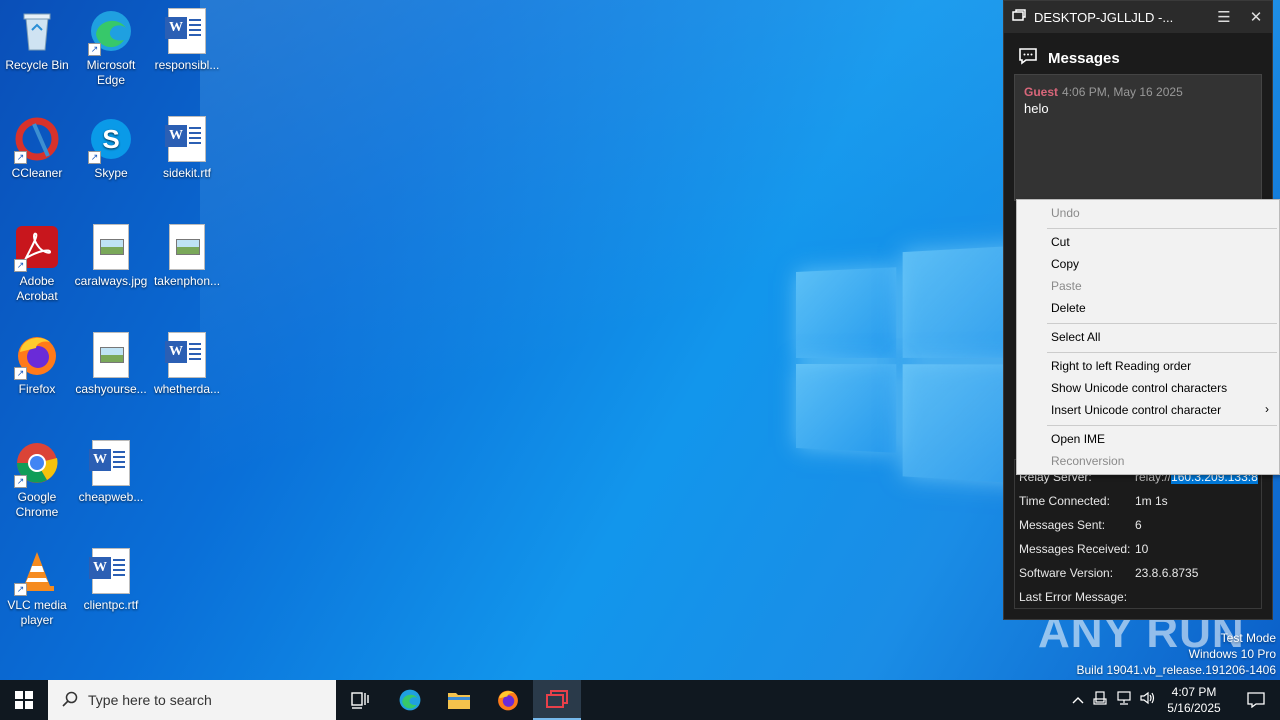  What do you see at coordinates (37, 572) in the screenshot?
I see `vlc-icon: ↗` at bounding box center [37, 572].